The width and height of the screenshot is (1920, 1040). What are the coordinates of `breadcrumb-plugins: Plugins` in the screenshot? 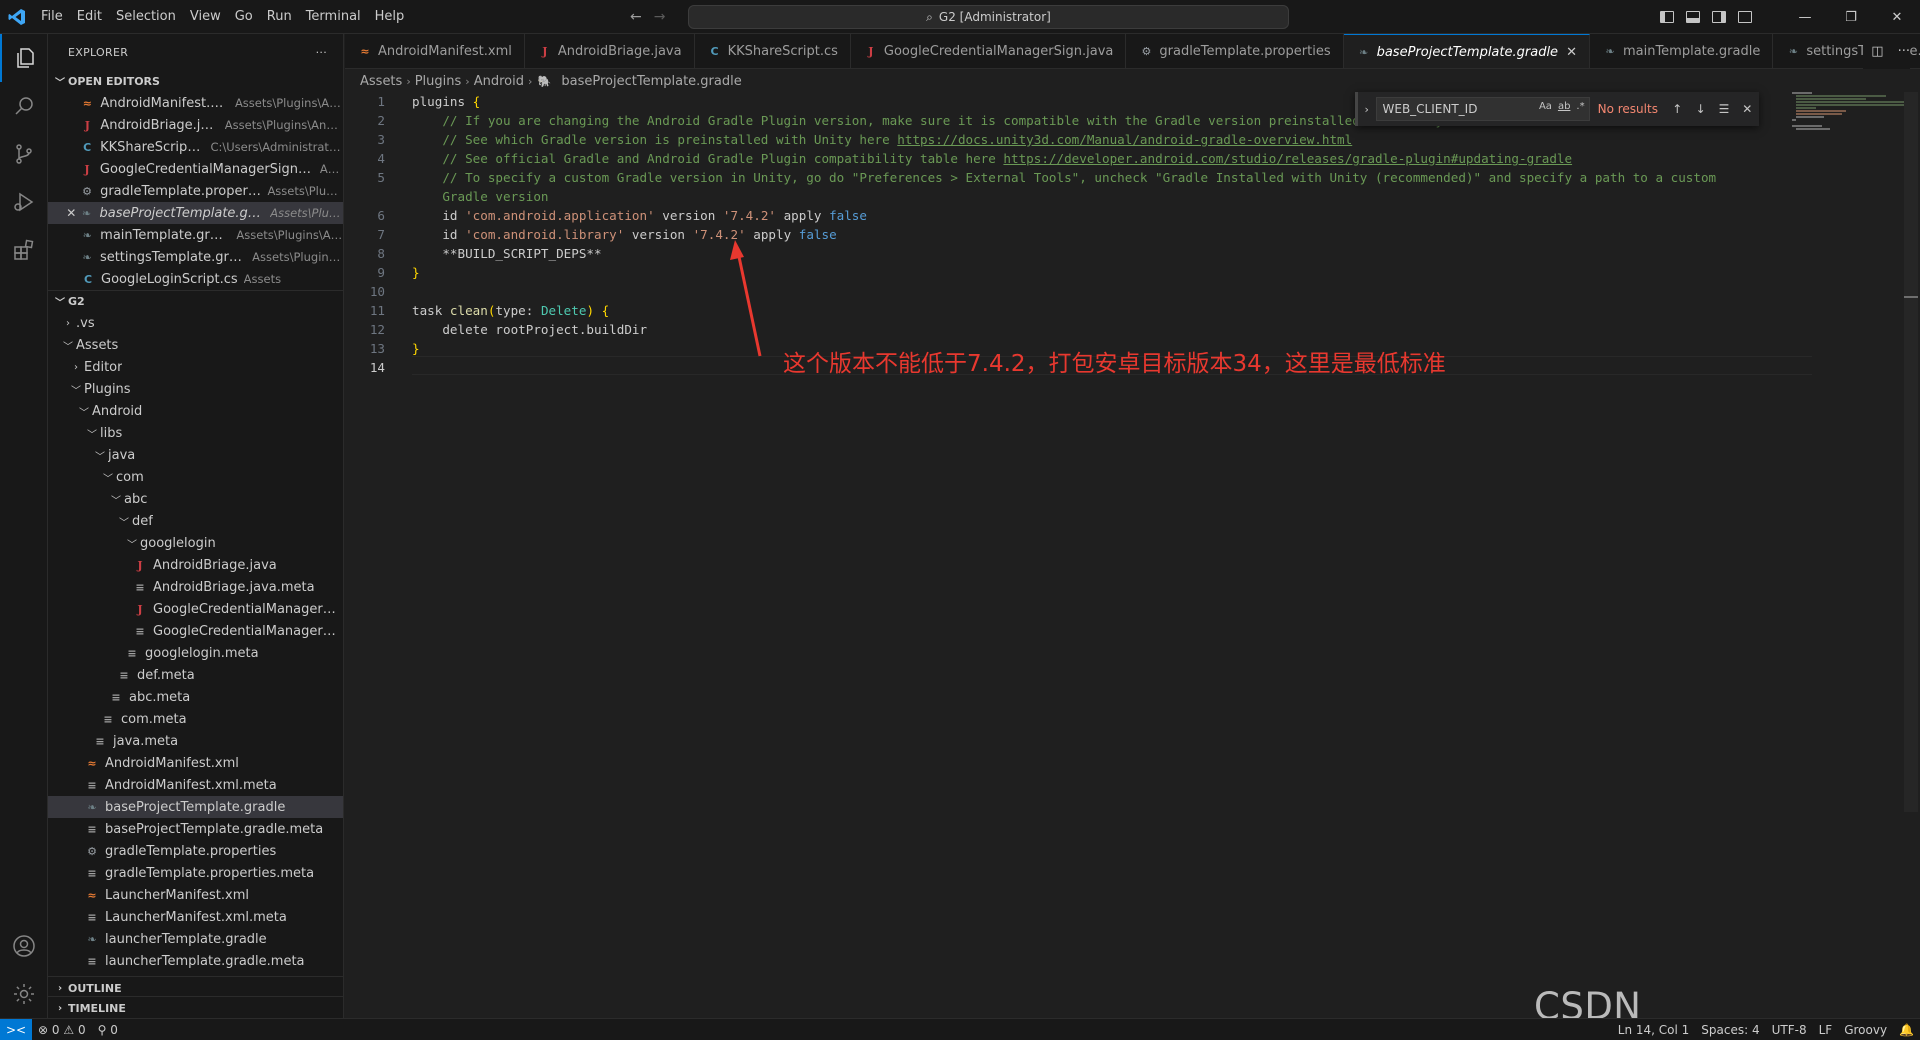 It's located at (438, 81).